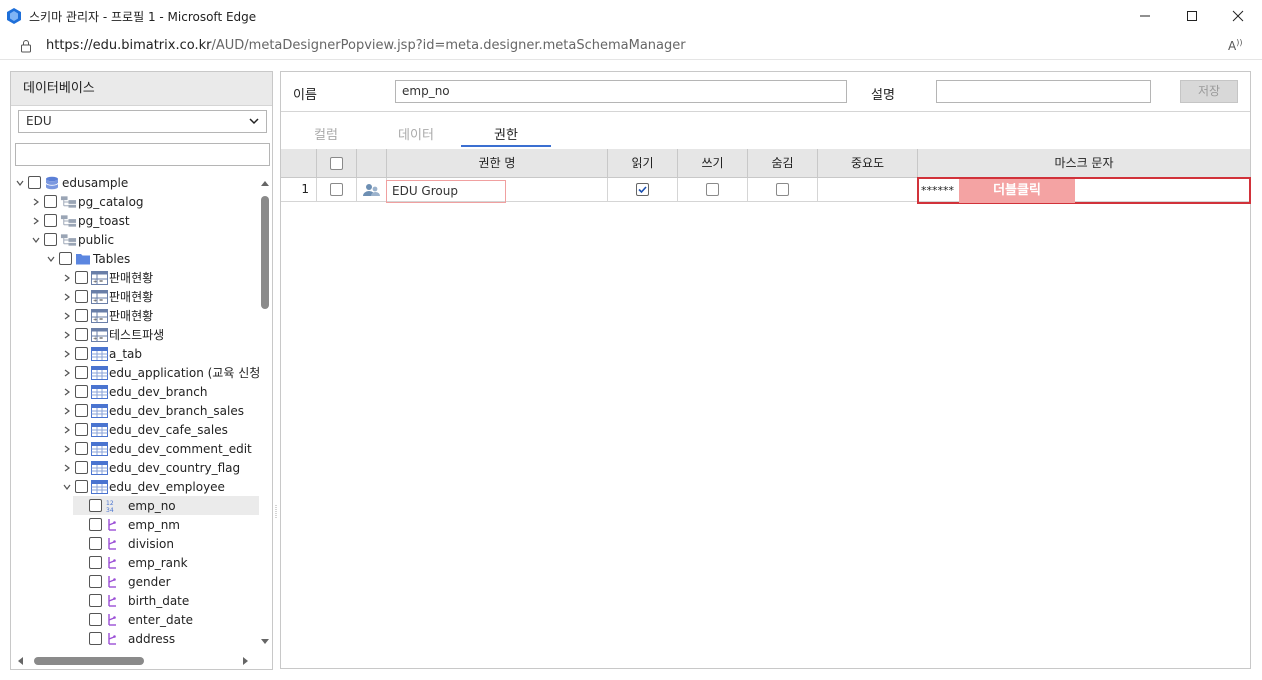  What do you see at coordinates (1084, 190) in the screenshot?
I see `mask-char-cell: ****** 더블클릭` at bounding box center [1084, 190].